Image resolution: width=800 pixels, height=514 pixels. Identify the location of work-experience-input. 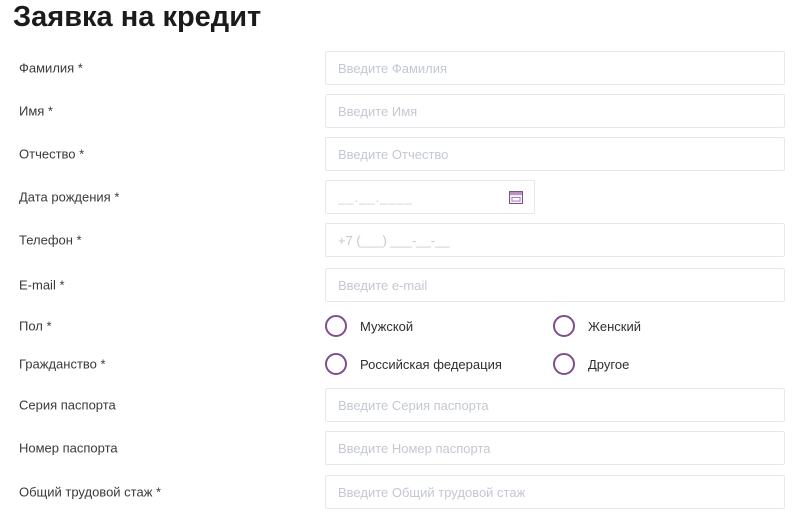
(555, 492).